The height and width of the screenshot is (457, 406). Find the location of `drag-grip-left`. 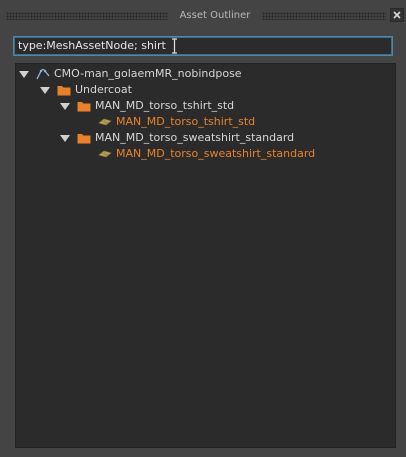

drag-grip-left is located at coordinates (87, 16).